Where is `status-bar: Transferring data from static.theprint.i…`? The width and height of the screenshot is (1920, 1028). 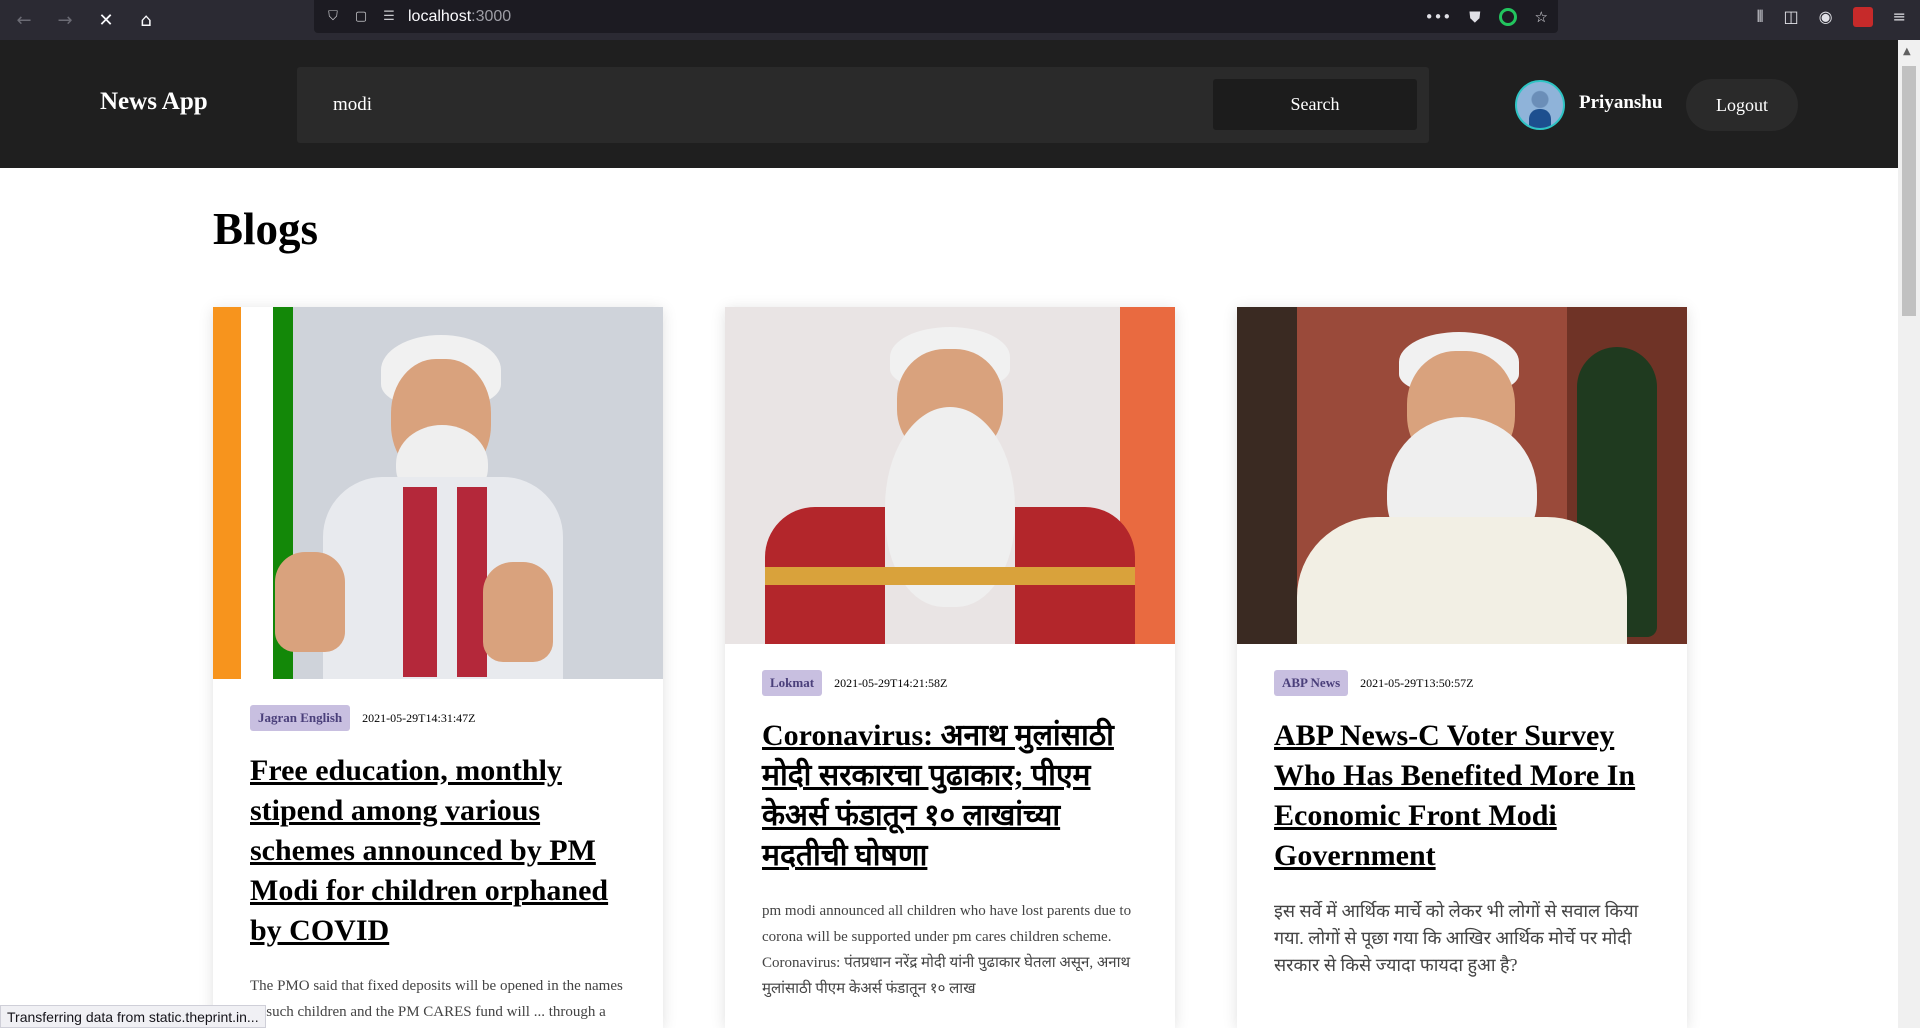
status-bar: Transferring data from static.theprint.i… is located at coordinates (133, 1016).